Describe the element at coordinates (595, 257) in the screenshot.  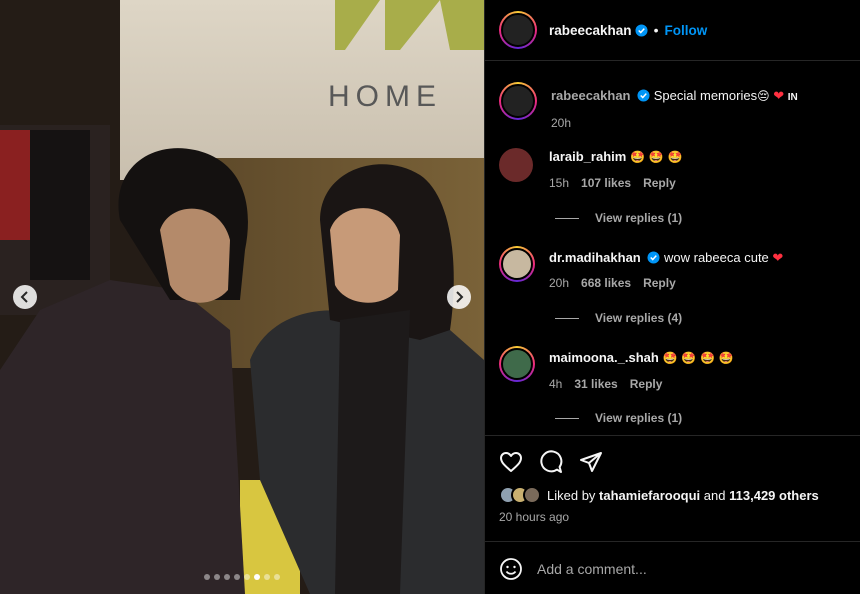
I see `comment-username: dr.madihakhan` at that location.